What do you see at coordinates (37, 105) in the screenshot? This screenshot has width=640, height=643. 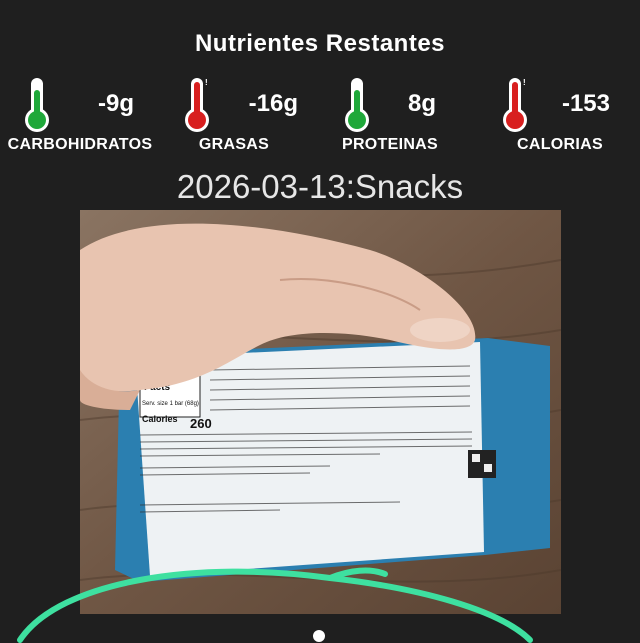 I see `thermometer-green-icon` at bounding box center [37, 105].